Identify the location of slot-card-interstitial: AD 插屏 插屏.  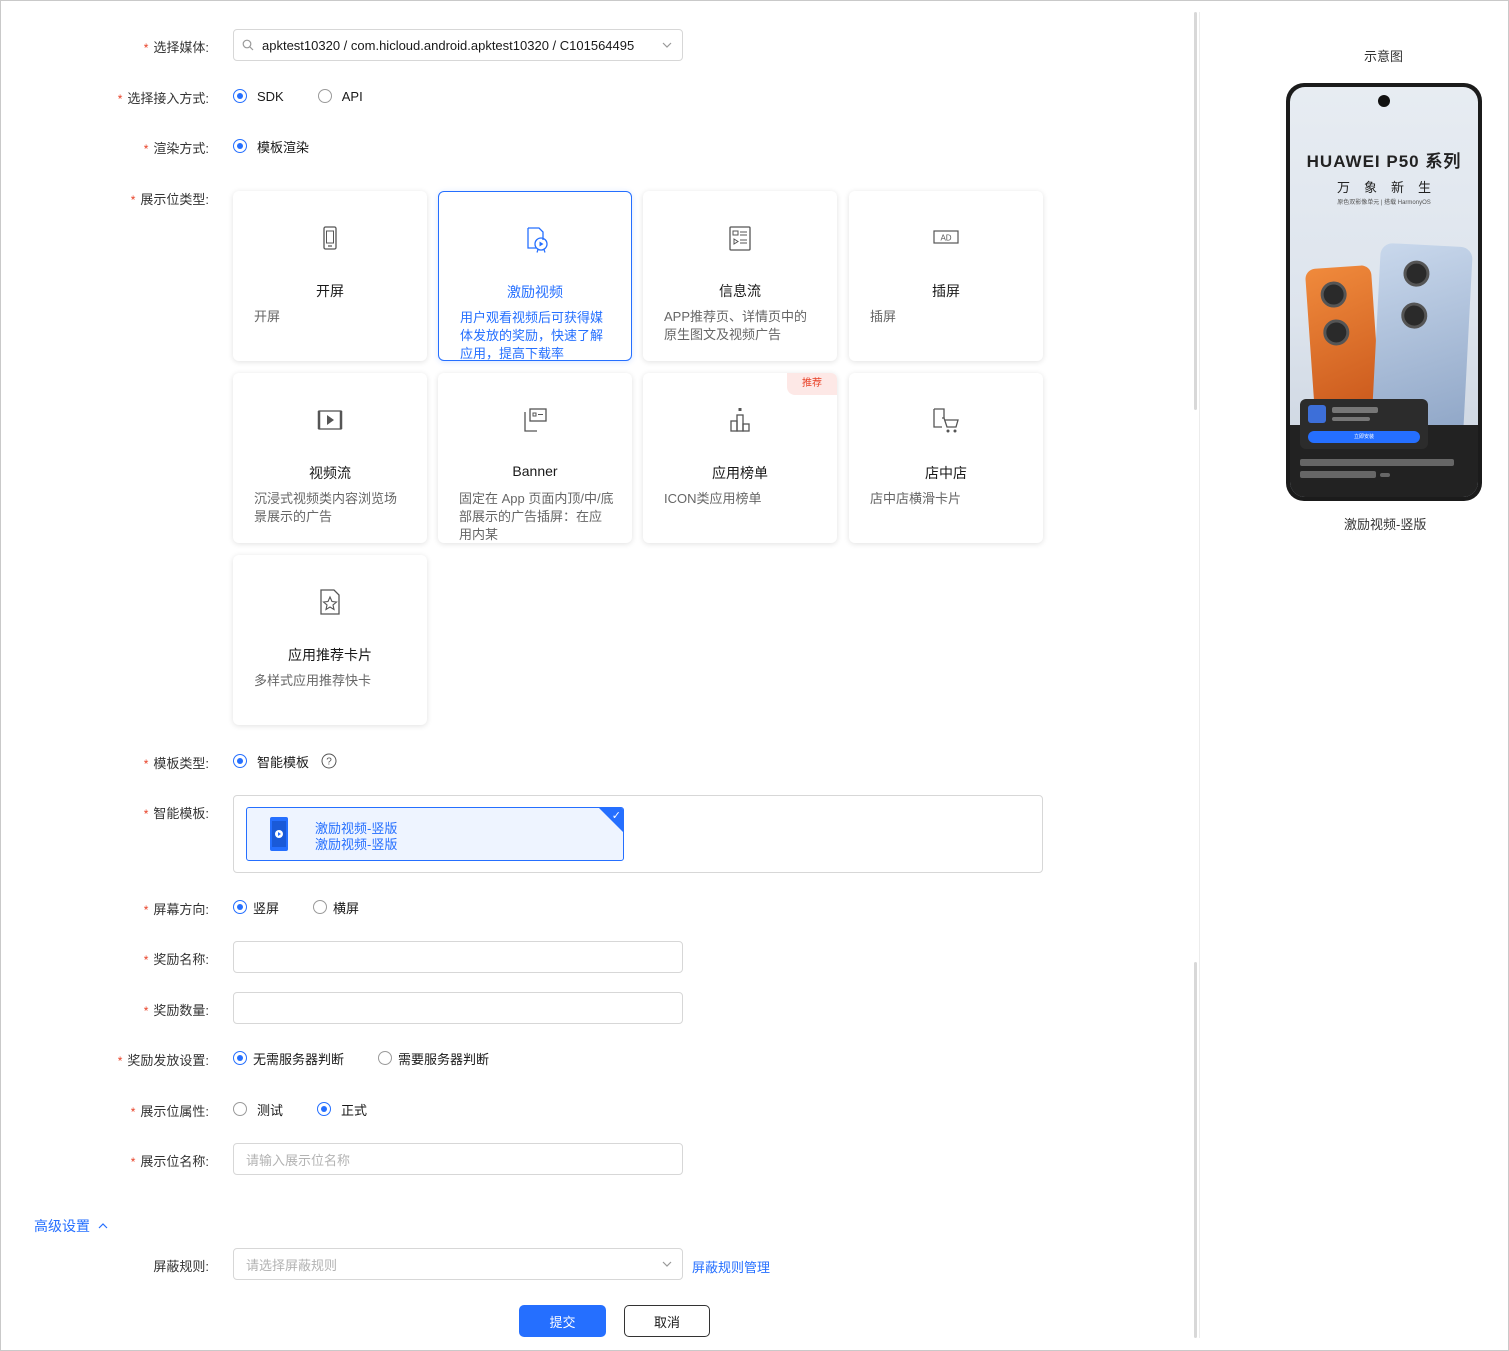
(946, 276).